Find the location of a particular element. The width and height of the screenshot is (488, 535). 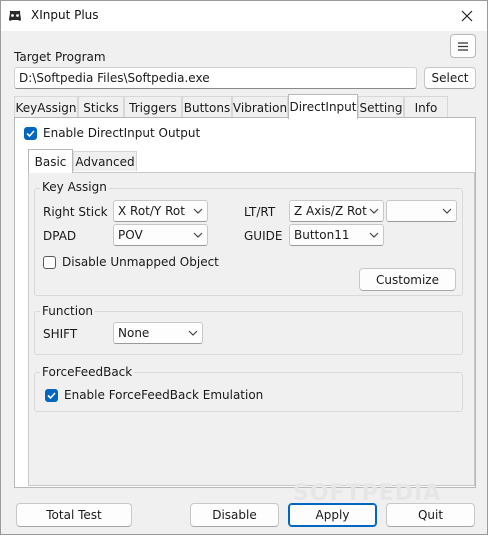

close-button is located at coordinates (467, 16).